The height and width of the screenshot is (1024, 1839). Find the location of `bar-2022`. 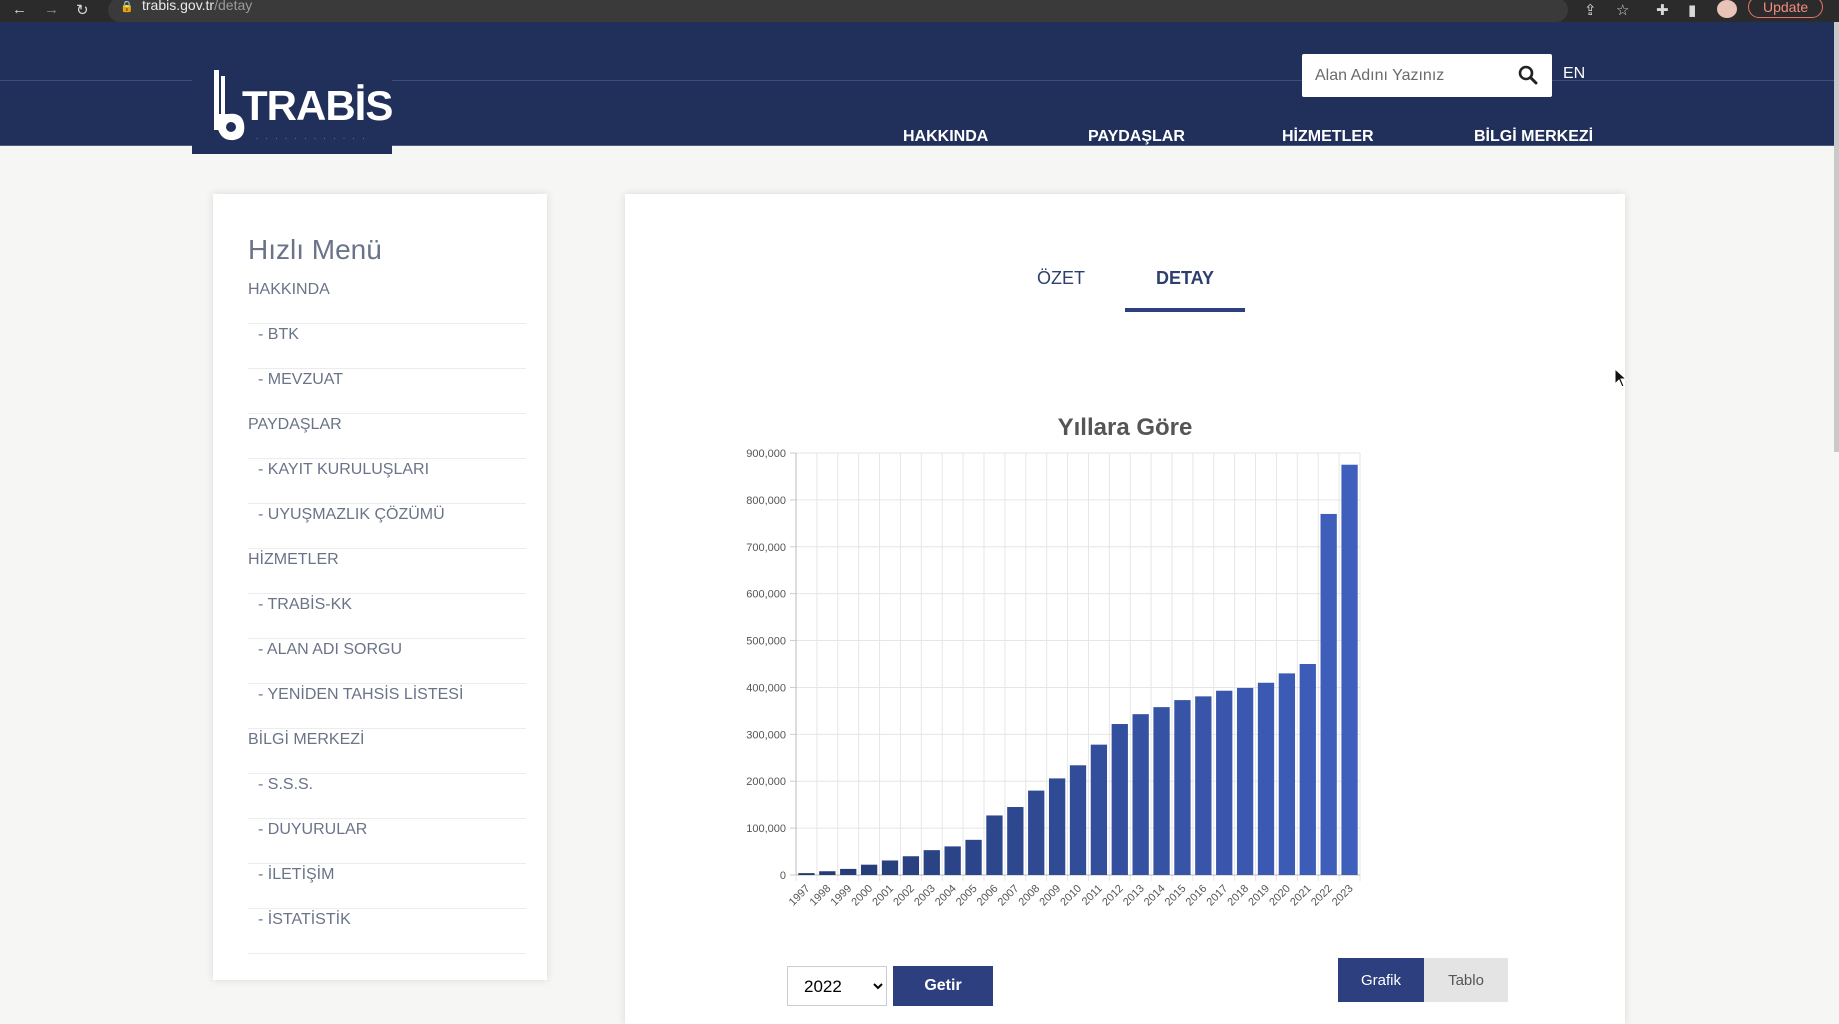

bar-2022 is located at coordinates (1328, 694).